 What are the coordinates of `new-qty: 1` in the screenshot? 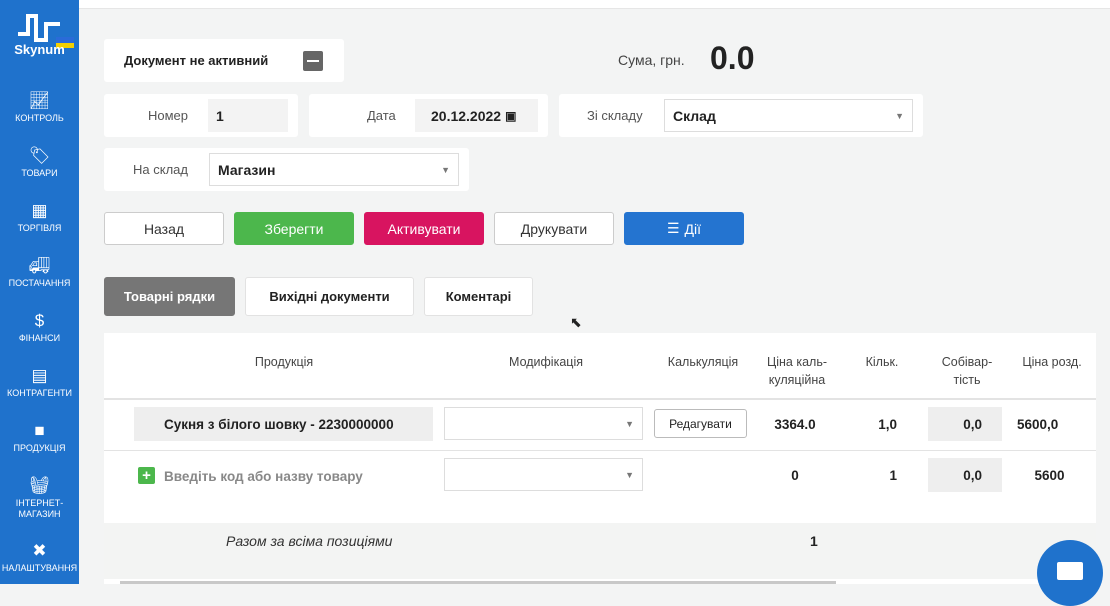 It's located at (879, 475).